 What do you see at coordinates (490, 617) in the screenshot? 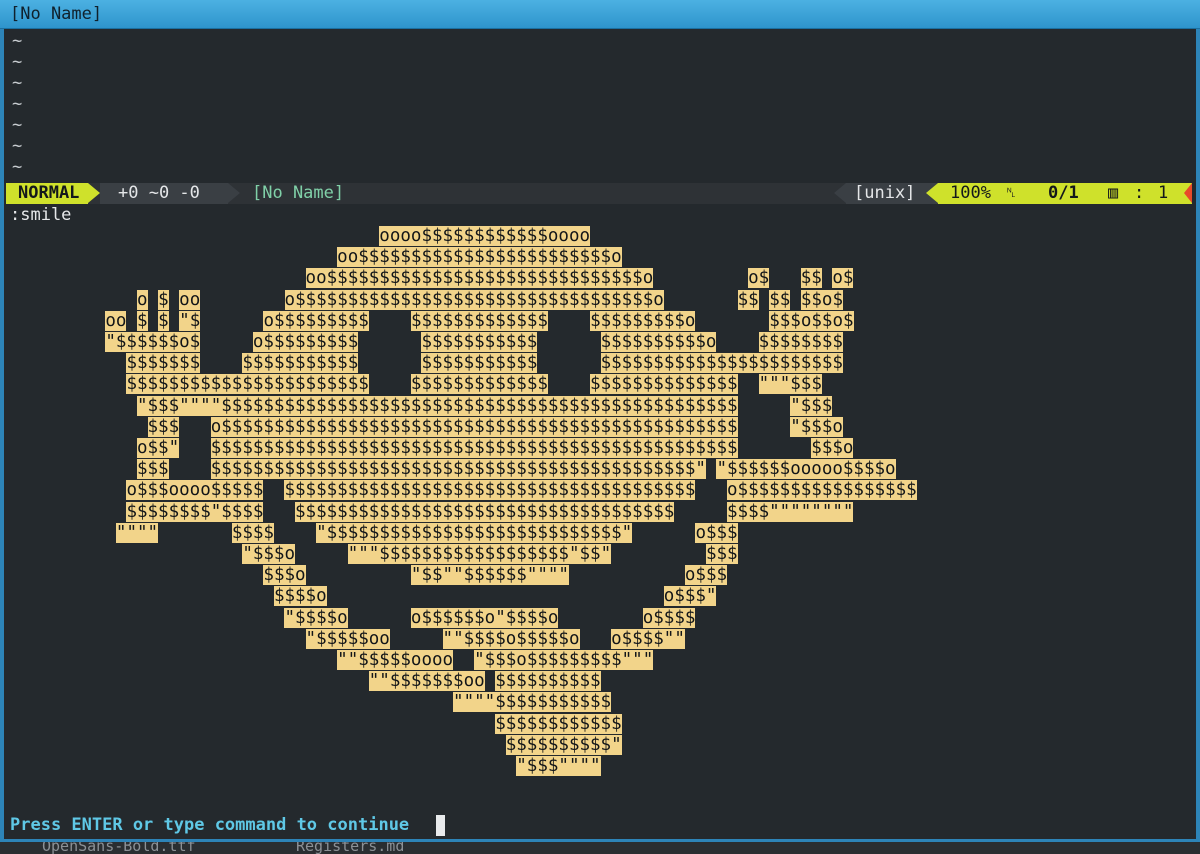
I see `smile-art-row: "$$$$o o$$$$$$o"$$$$o o$$$$` at bounding box center [490, 617].